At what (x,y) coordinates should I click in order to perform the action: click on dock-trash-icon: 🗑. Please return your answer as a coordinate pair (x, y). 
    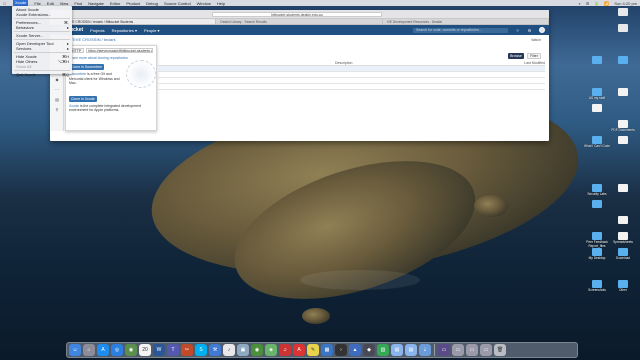
    Looking at the image, I should click on (500, 350).